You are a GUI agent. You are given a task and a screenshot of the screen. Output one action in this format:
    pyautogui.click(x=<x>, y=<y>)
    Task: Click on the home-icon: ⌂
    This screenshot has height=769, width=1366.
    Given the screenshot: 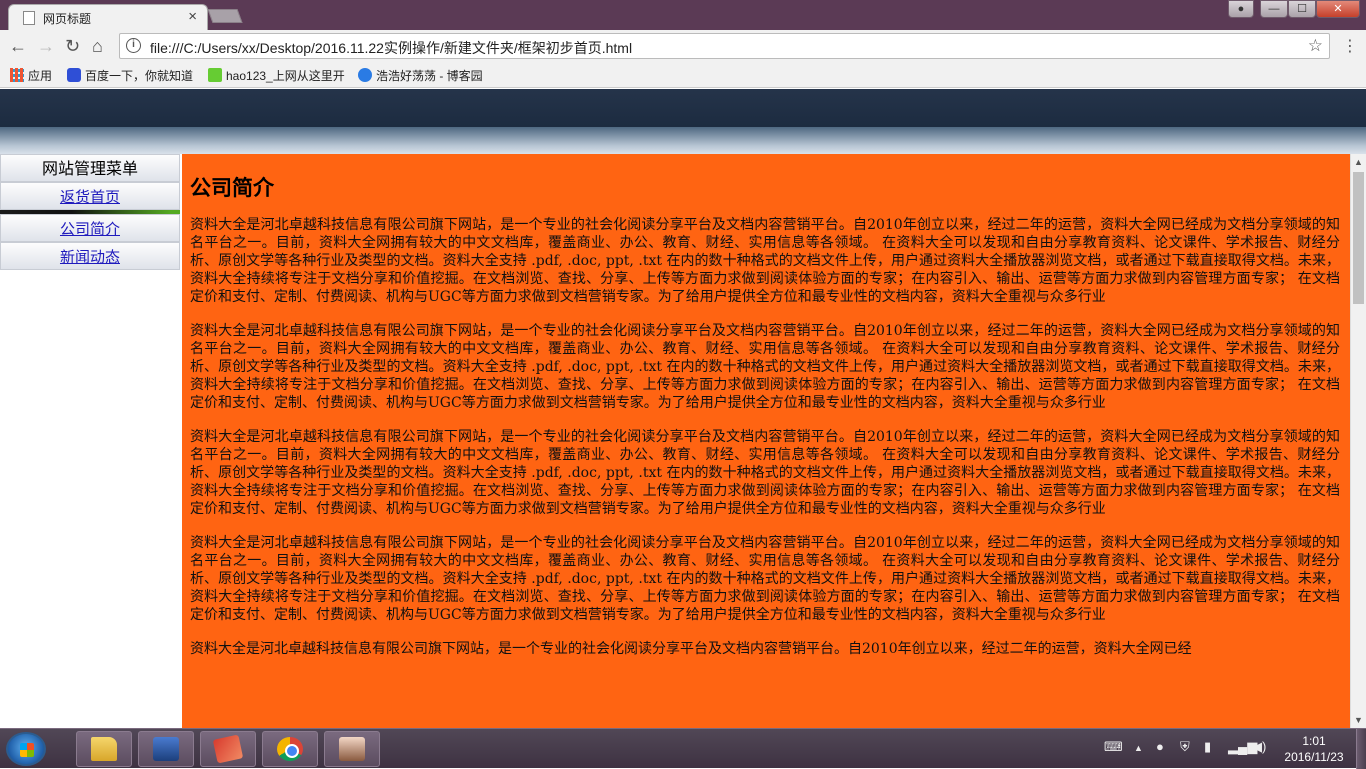 What is the action you would take?
    pyautogui.click(x=97, y=46)
    